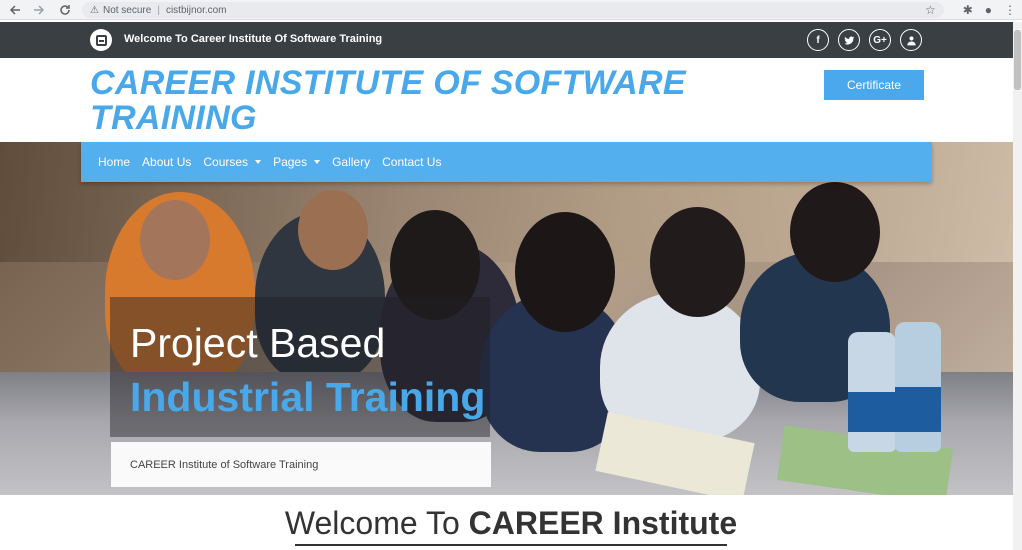 This screenshot has height=550, width=1022. Describe the element at coordinates (880, 40) in the screenshot. I see `google-plus-icon: G+` at that location.